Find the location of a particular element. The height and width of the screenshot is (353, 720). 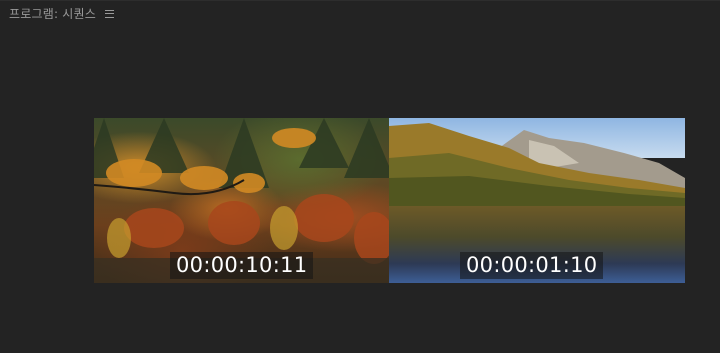

outgoing-timecode: 00:00:10:11 is located at coordinates (242, 265).